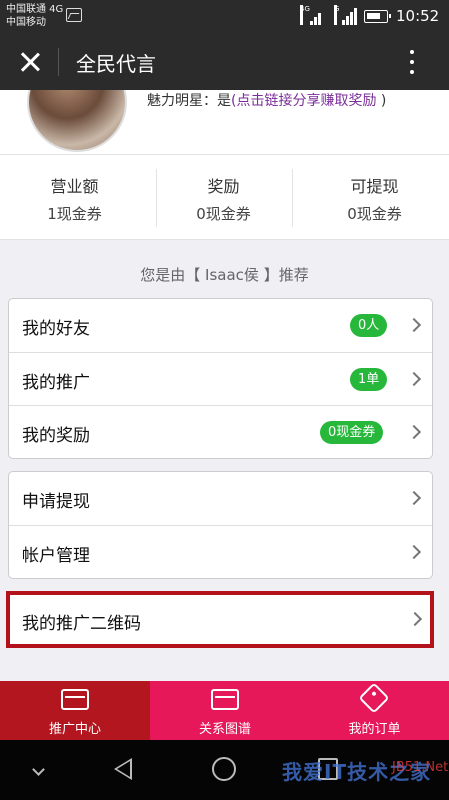  What do you see at coordinates (374, 186) in the screenshot?
I see `stat-label: 可提现` at bounding box center [374, 186].